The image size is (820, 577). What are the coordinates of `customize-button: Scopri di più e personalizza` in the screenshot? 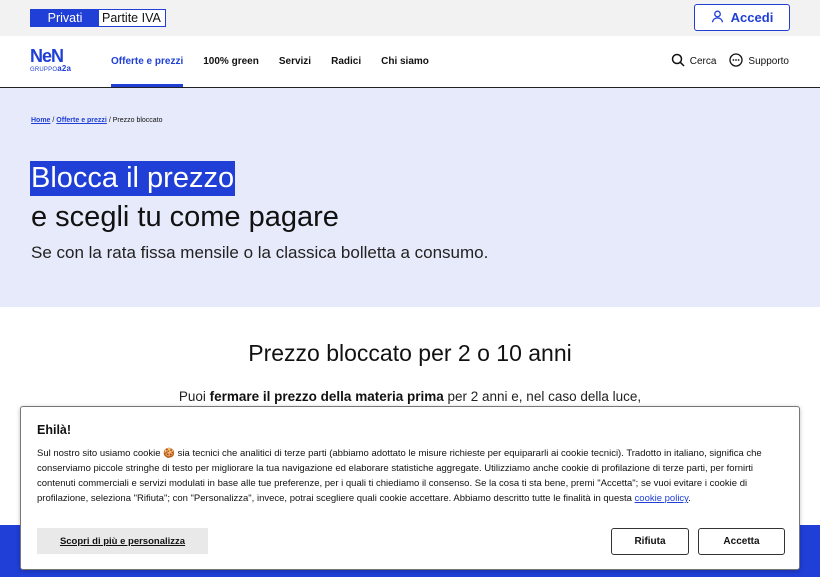 It's located at (122, 541).